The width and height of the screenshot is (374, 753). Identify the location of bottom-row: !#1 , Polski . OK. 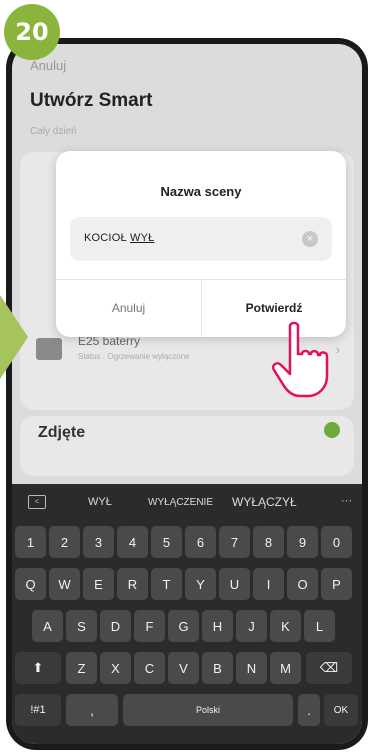
(187, 711).